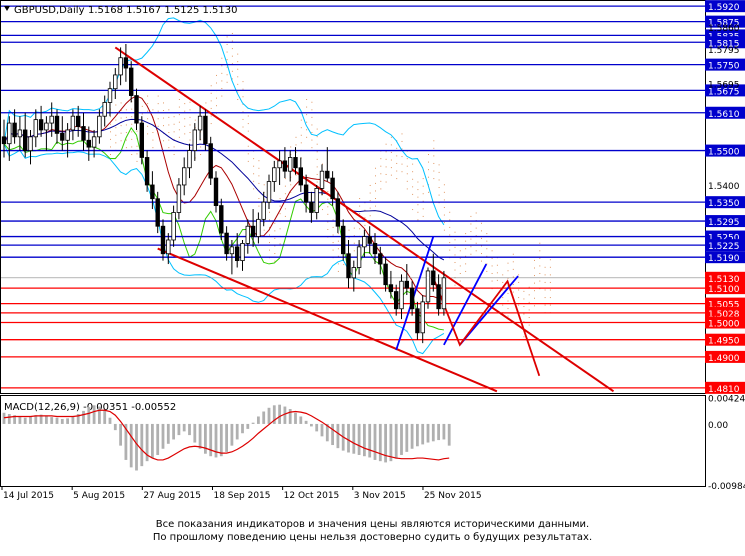 The width and height of the screenshot is (745, 556). I want to click on time-label: 14 Jul 2015, so click(28, 496).